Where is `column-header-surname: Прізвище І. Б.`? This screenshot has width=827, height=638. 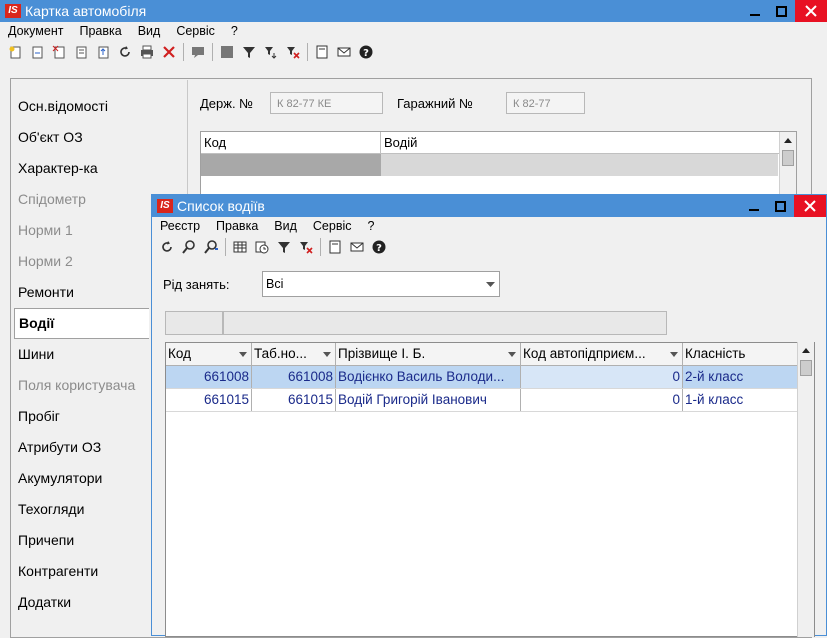 column-header-surname: Прізвище І. Б. is located at coordinates (428, 354).